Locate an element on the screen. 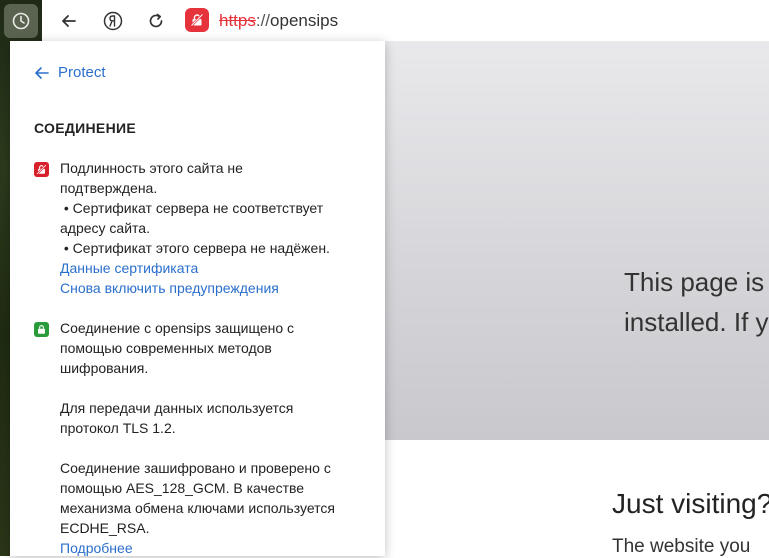 This screenshot has width=769, height=558. address-bar-url: https://opensips is located at coordinates (278, 21).